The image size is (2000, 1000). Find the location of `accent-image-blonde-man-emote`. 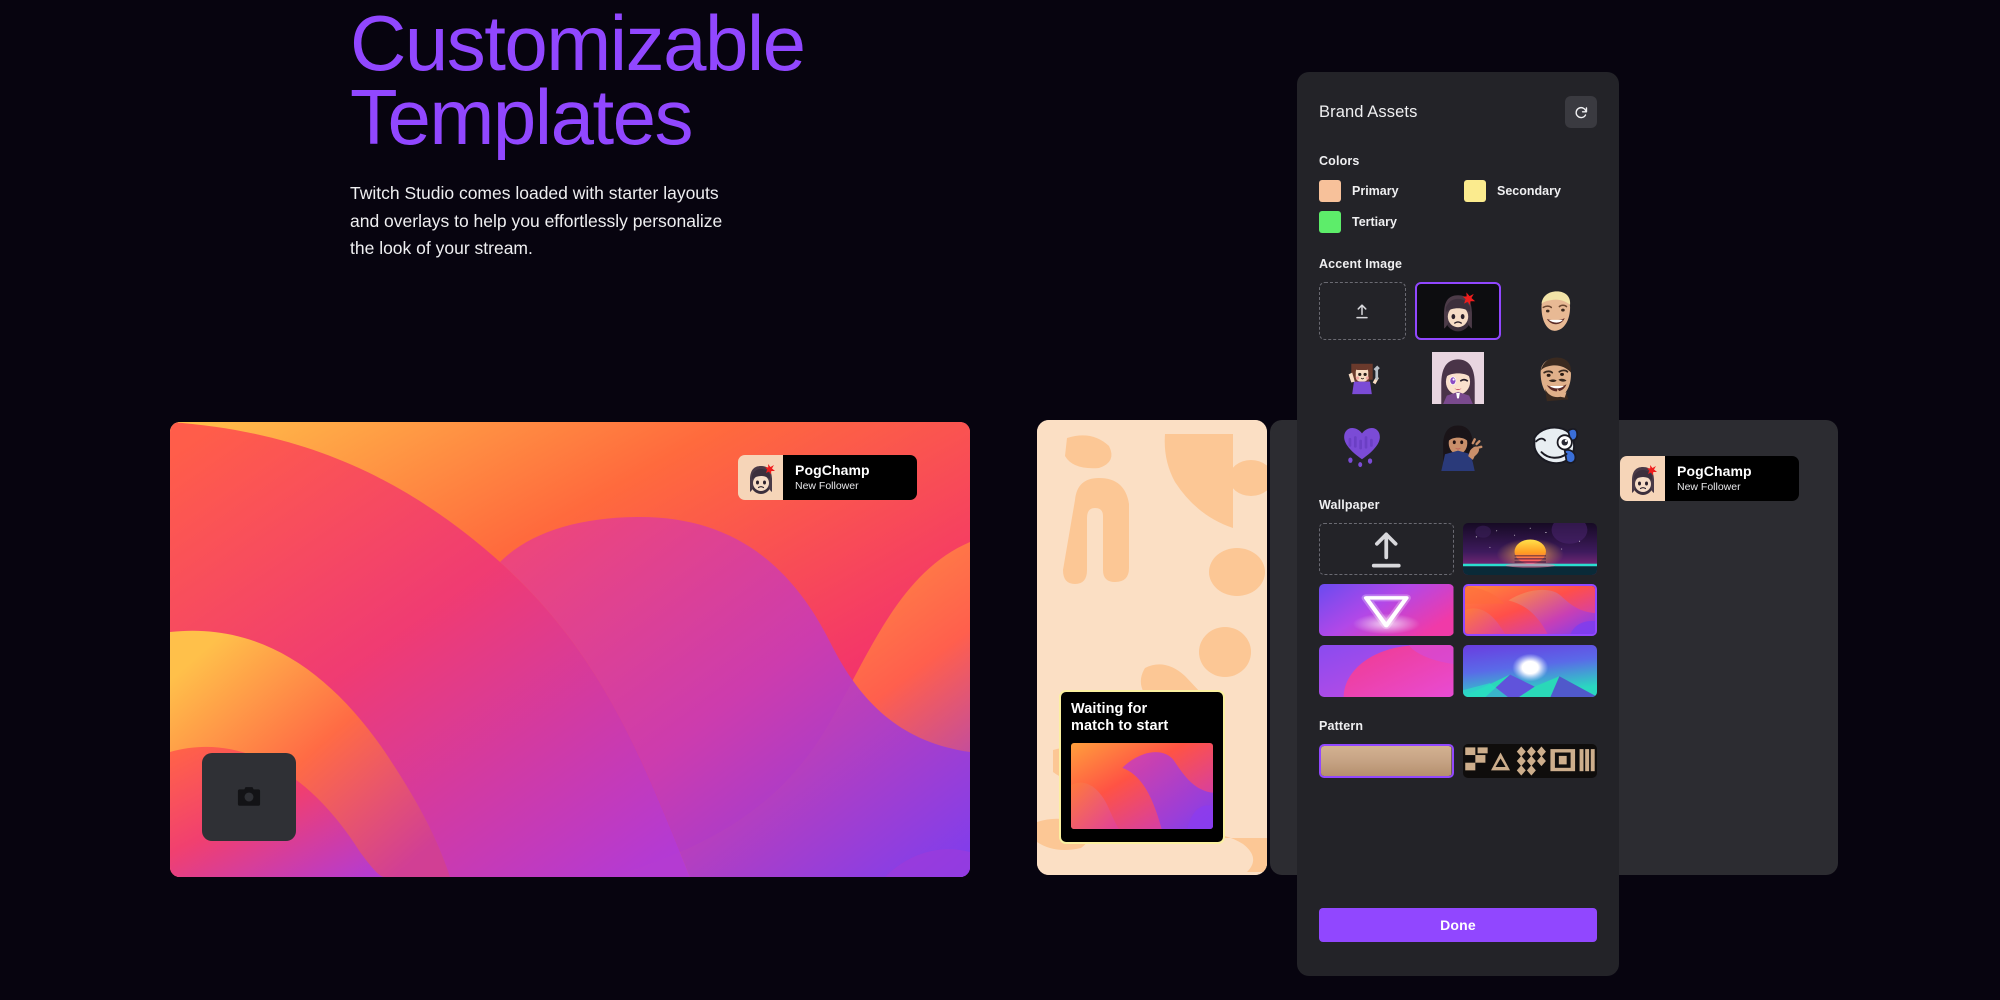

accent-image-blonde-man-emote is located at coordinates (1553, 311).